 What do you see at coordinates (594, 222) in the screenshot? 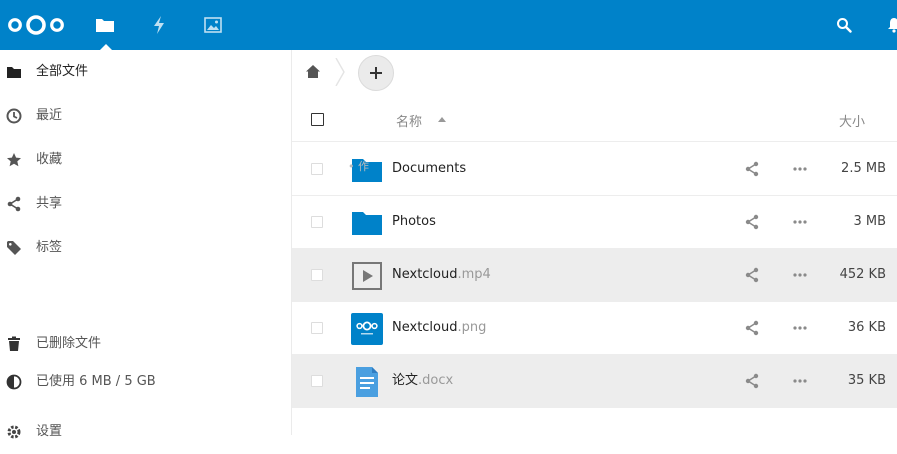
I see `file-row: Photos 3 MB` at bounding box center [594, 222].